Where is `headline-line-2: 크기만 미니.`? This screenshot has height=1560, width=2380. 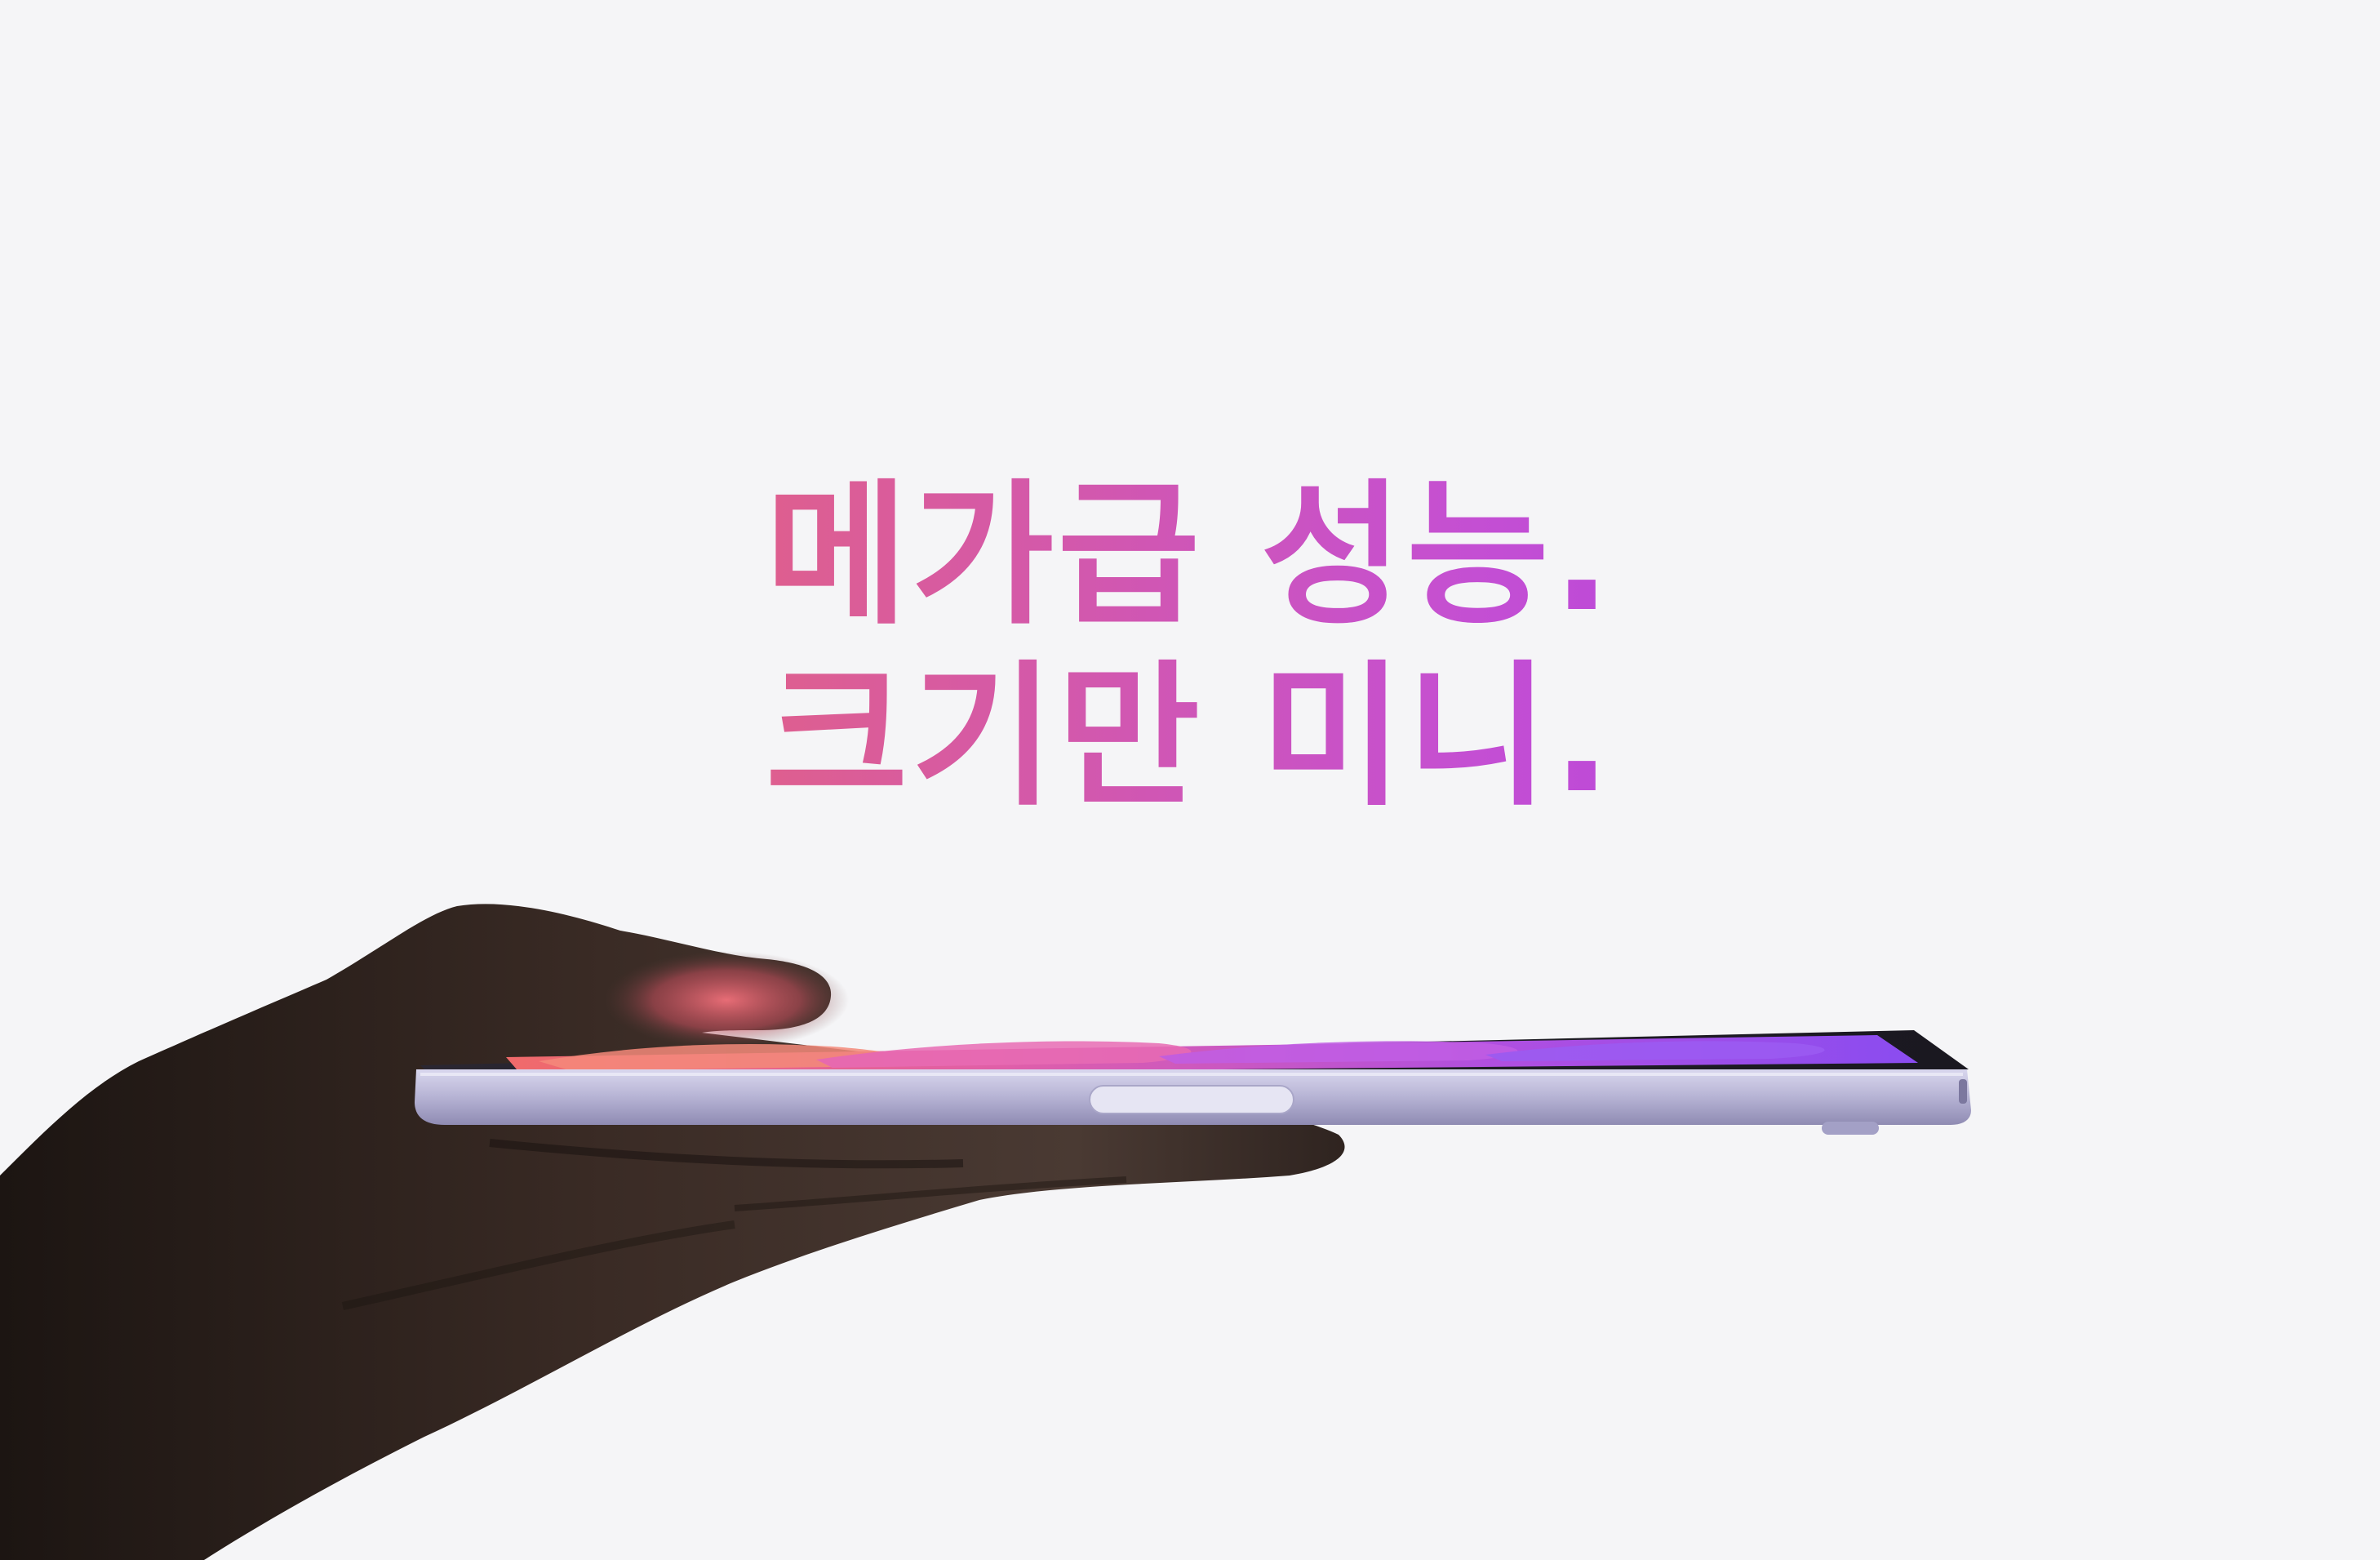 headline-line-2: 크기만 미니. is located at coordinates (1190, 738).